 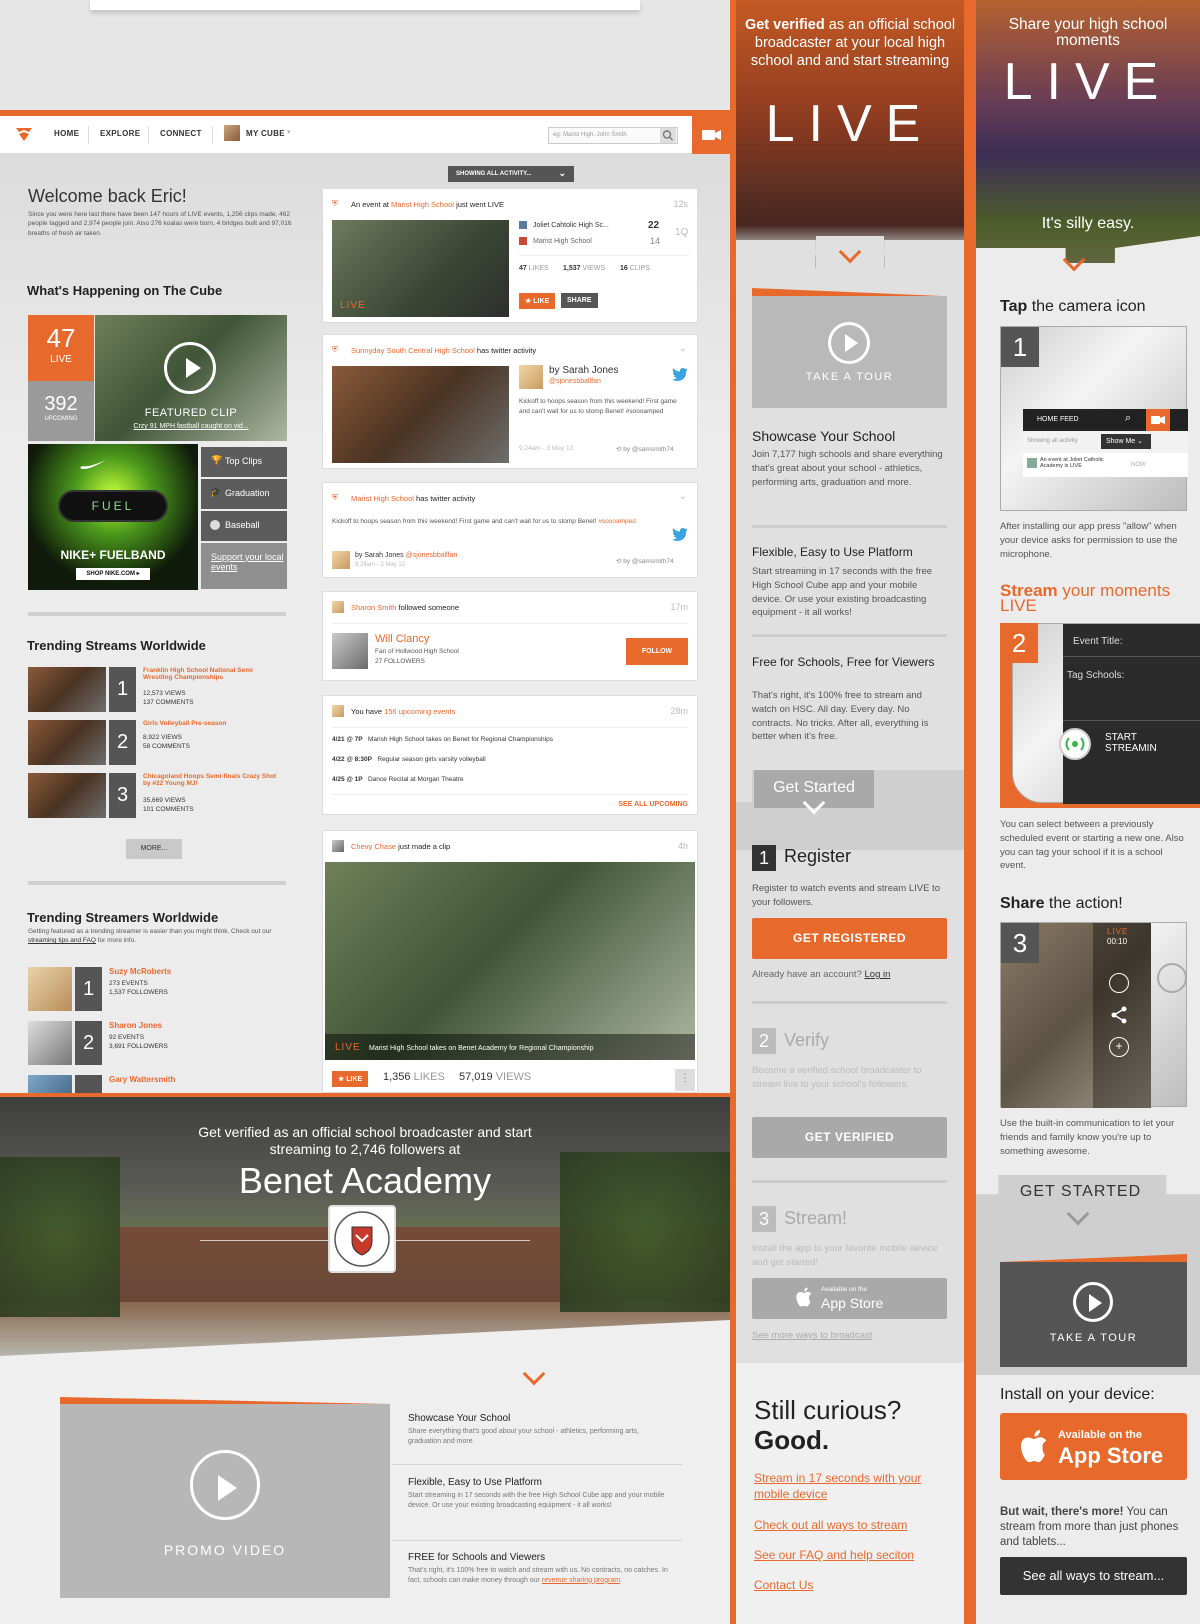 What do you see at coordinates (113, 506) in the screenshot?
I see `ad-fuel: FUEL` at bounding box center [113, 506].